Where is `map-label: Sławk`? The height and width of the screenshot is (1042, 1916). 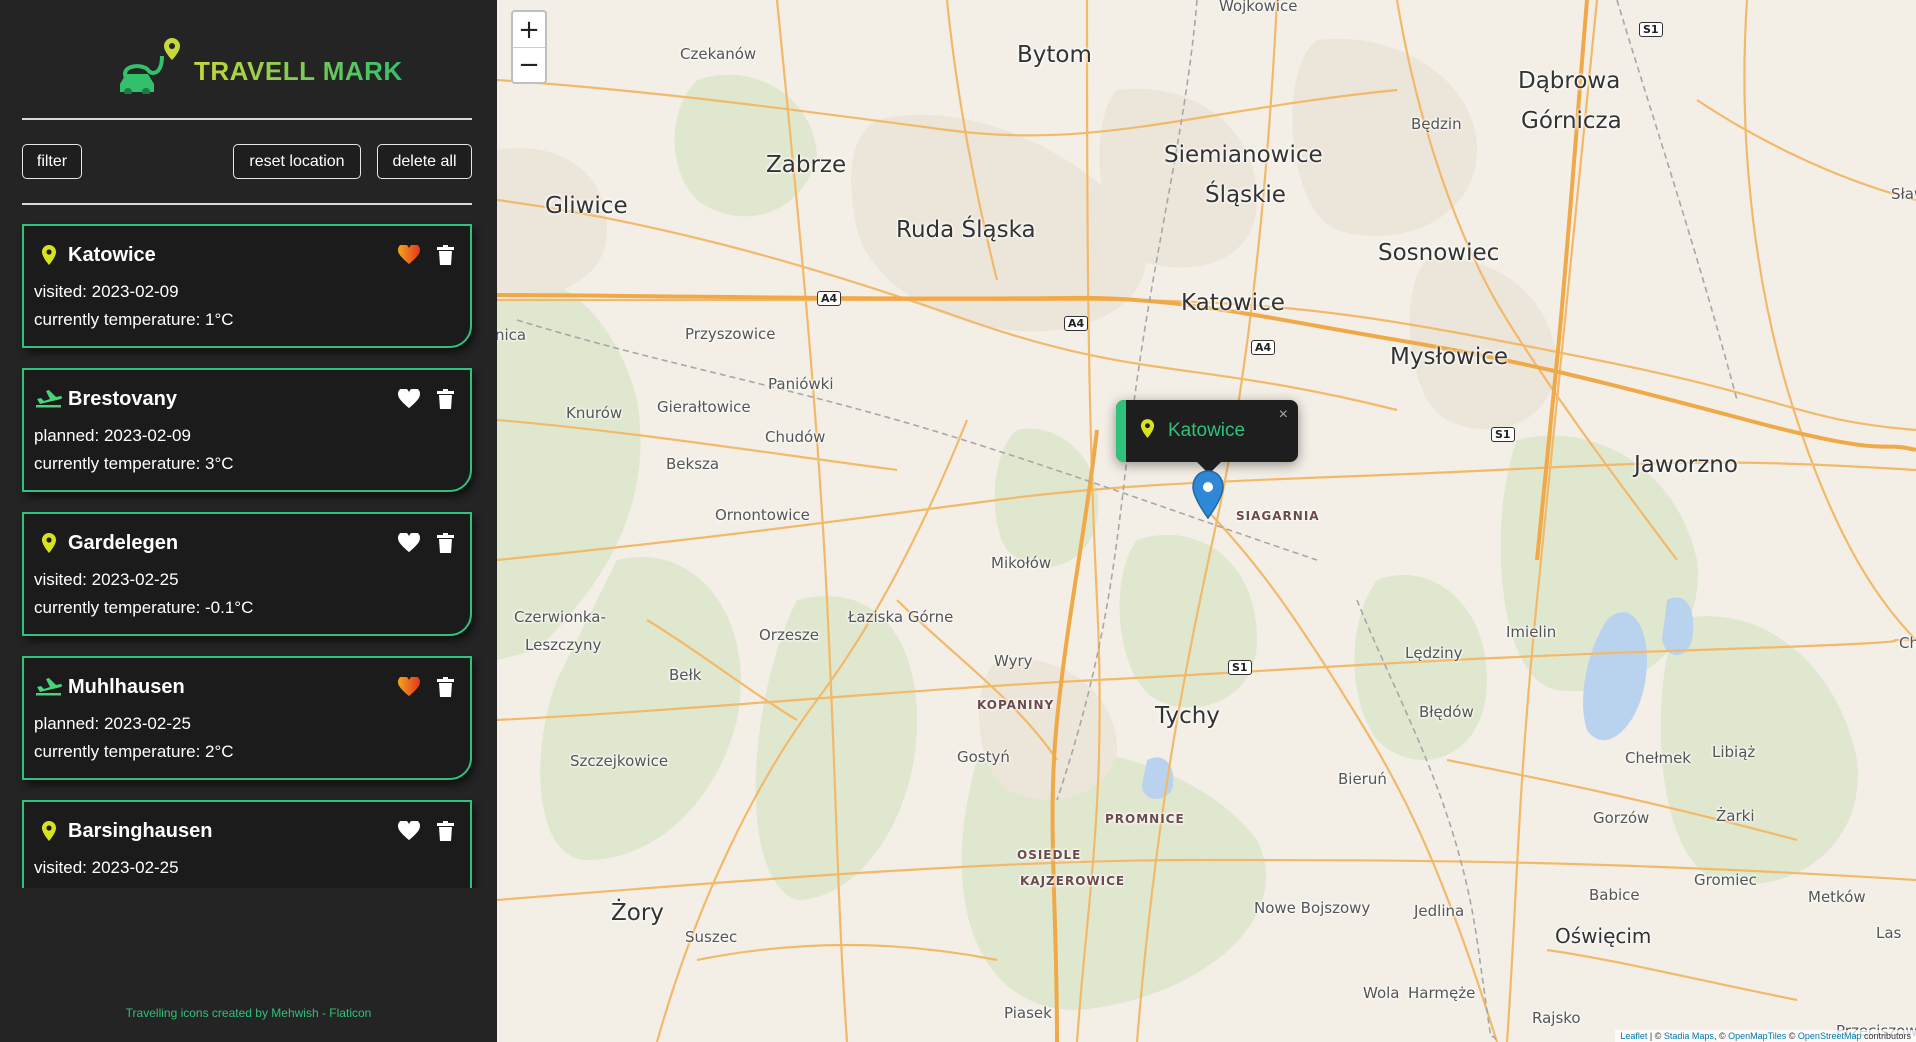 map-label: Sławk is located at coordinates (1903, 194).